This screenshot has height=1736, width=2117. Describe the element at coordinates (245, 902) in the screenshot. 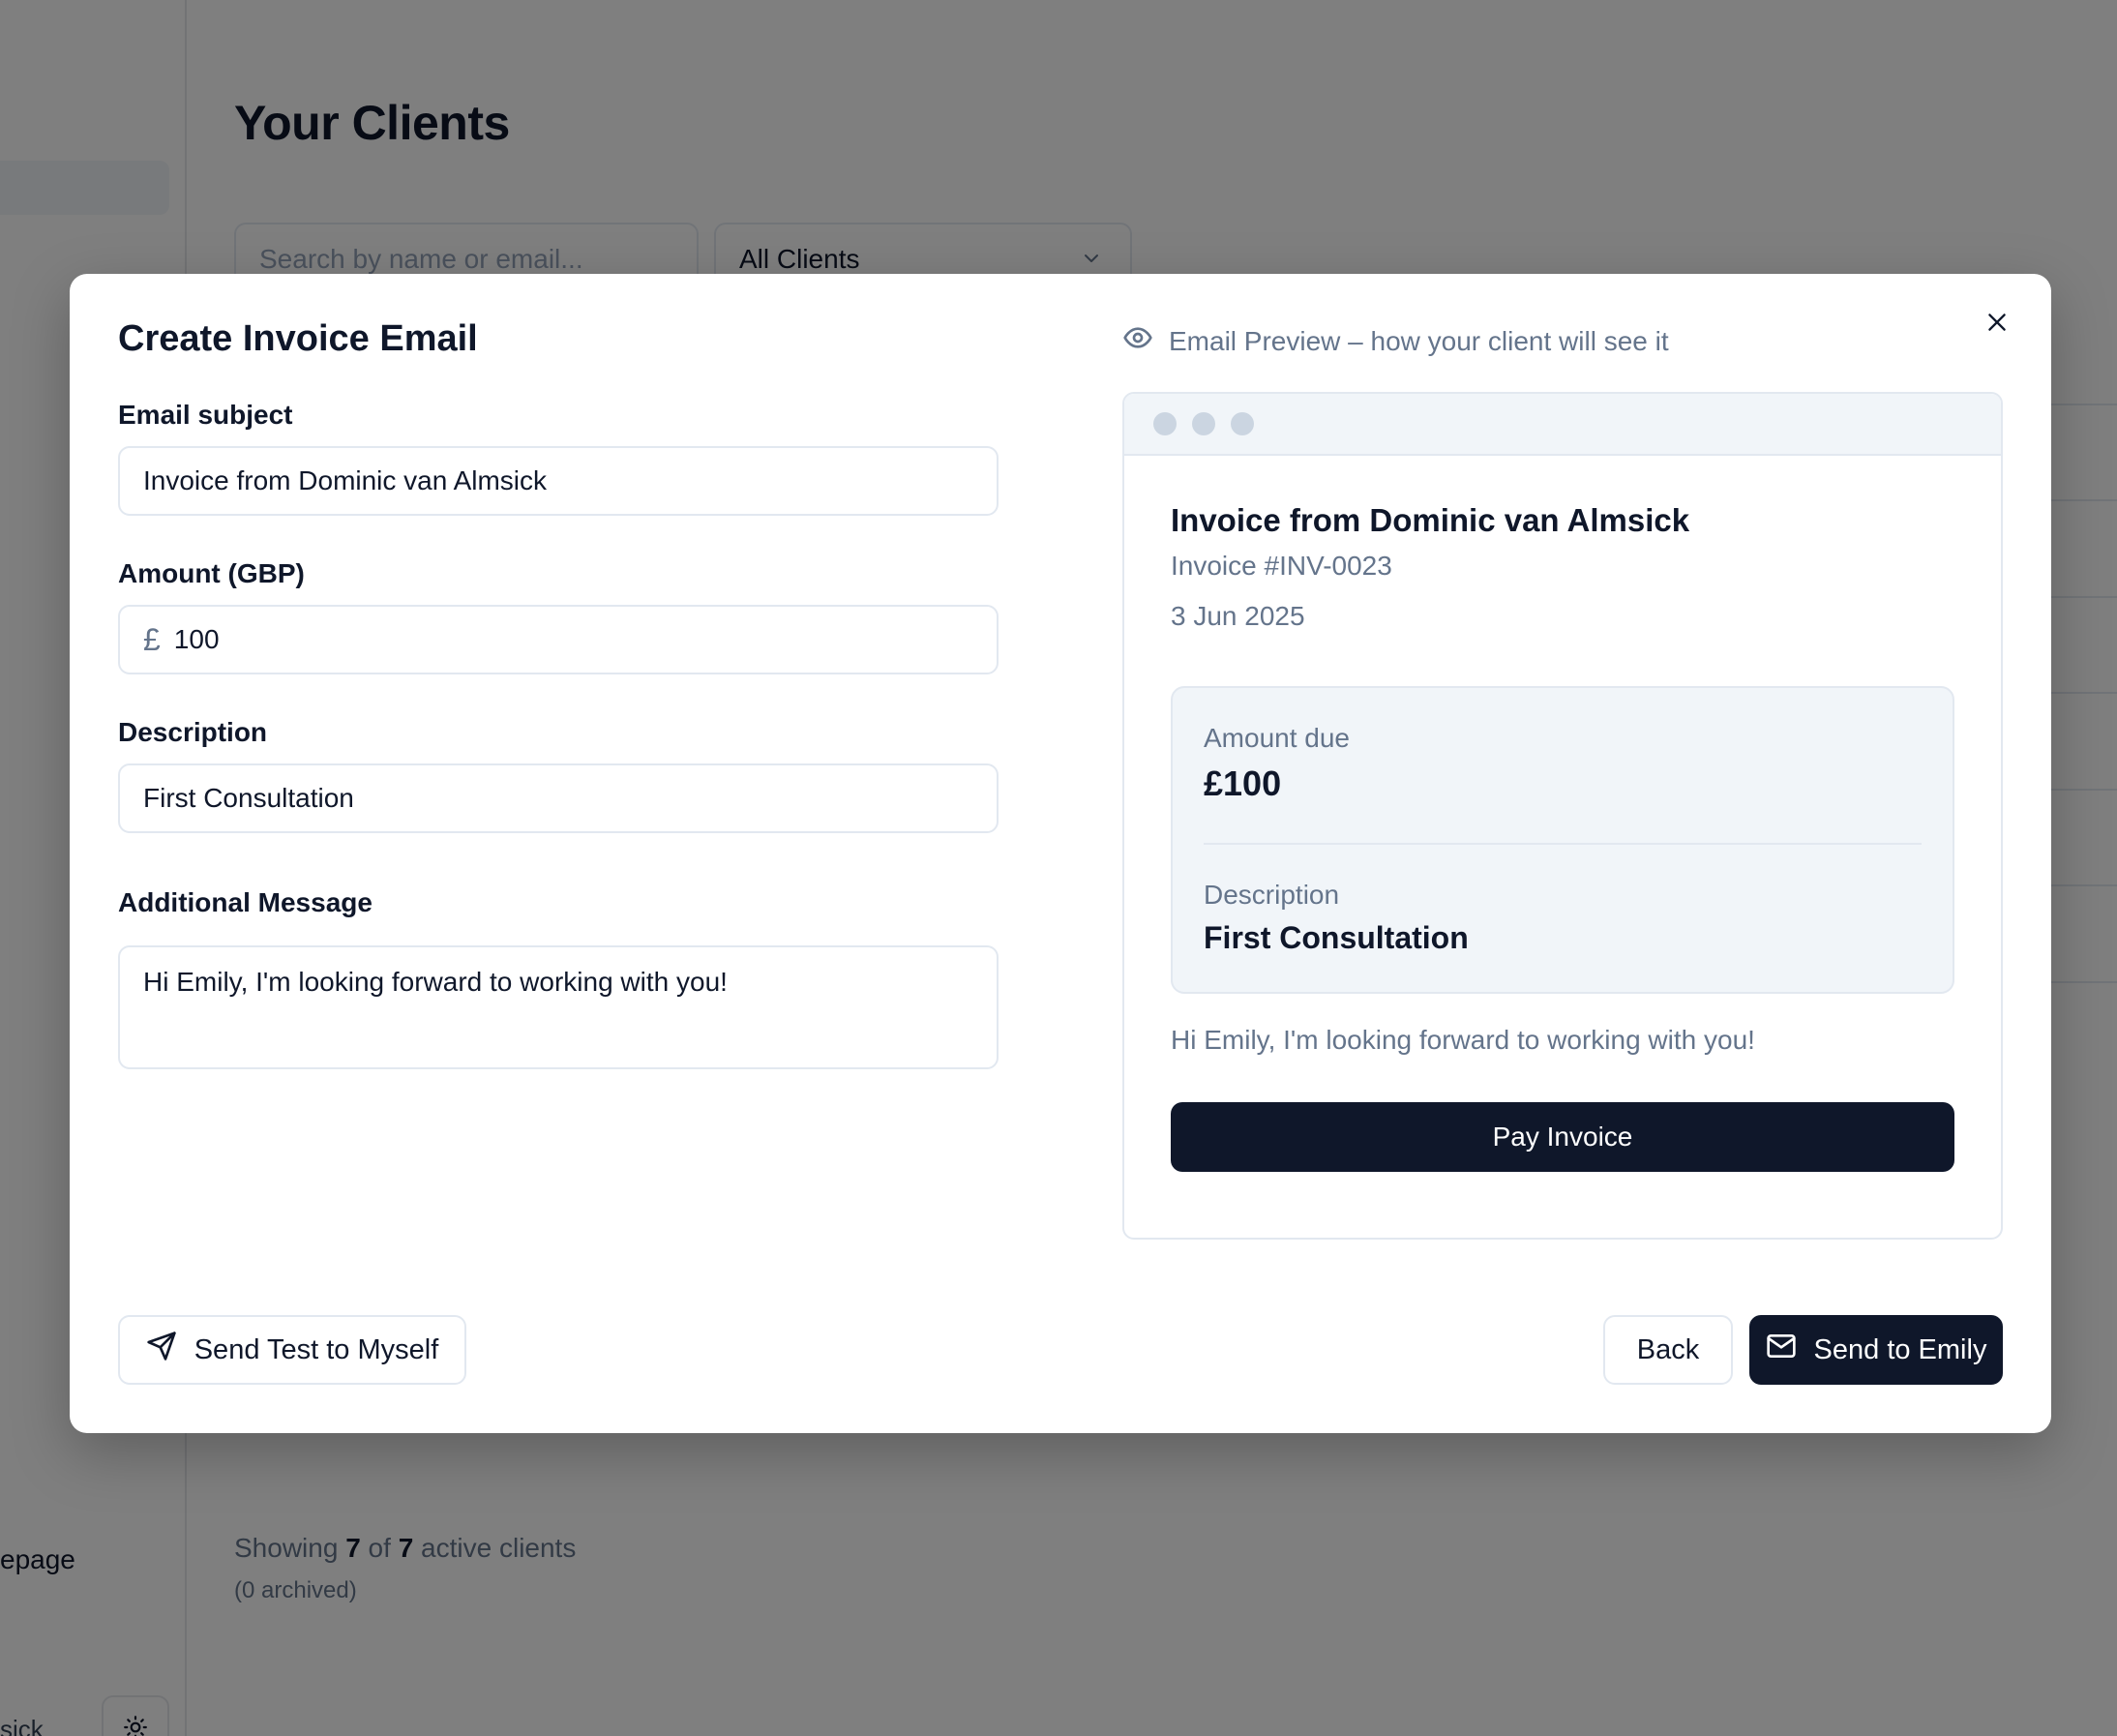

I see `additional-message-label: Additional Message` at that location.